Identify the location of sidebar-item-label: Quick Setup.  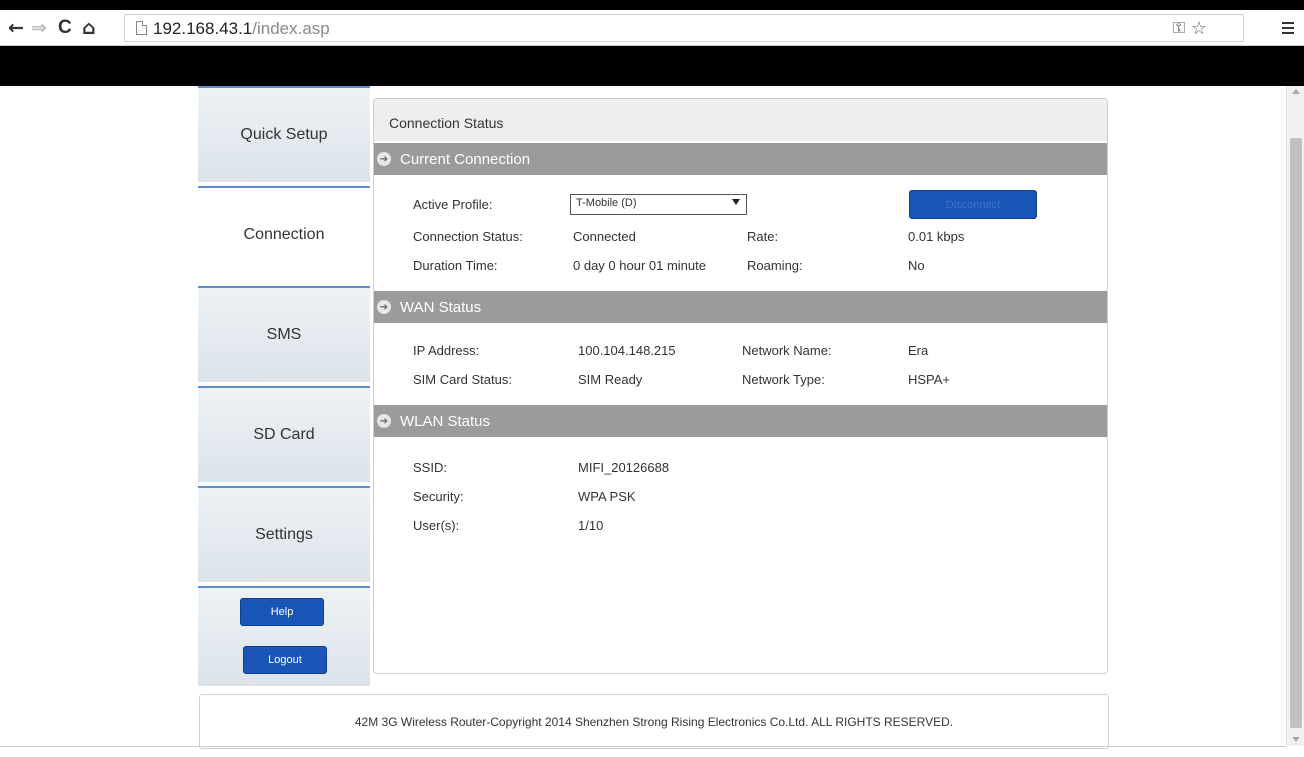
(284, 134).